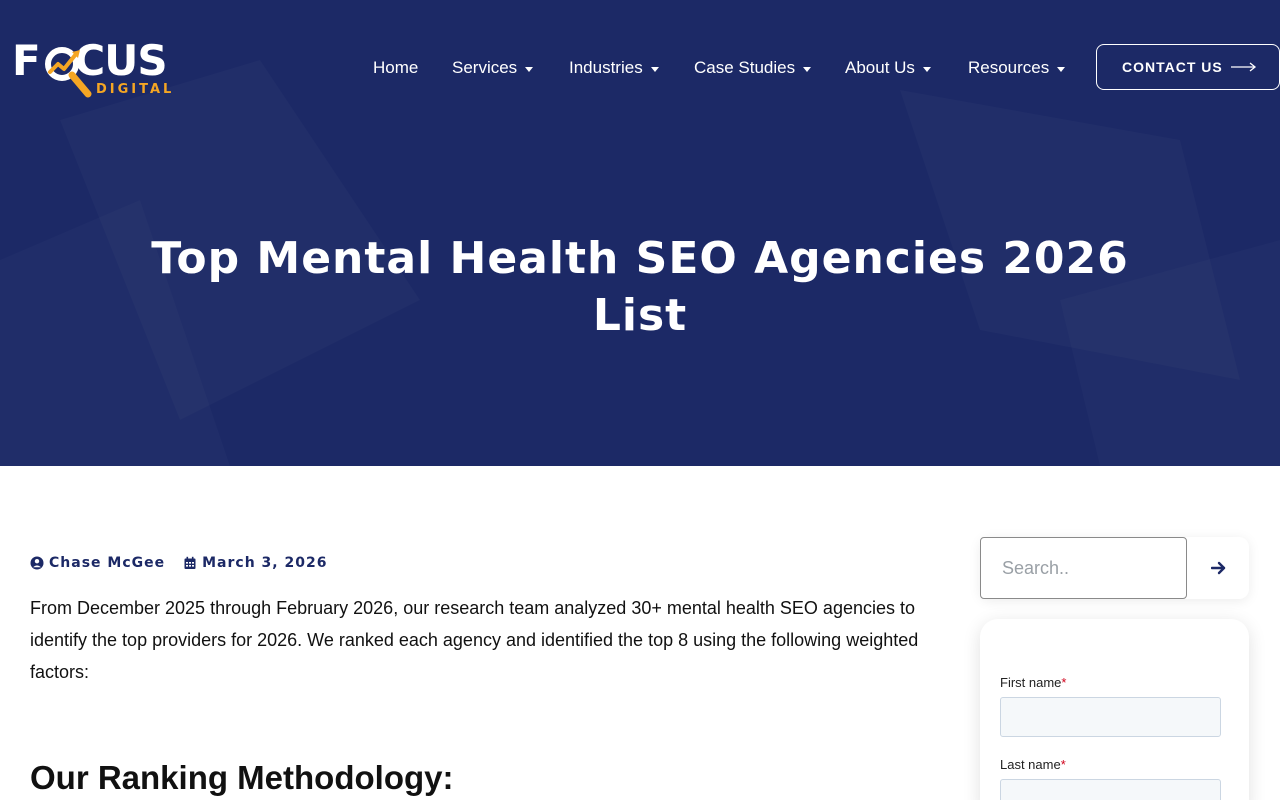 The width and height of the screenshot is (1280, 800). I want to click on contact-form-card: First name* Last name*, so click(1114, 709).